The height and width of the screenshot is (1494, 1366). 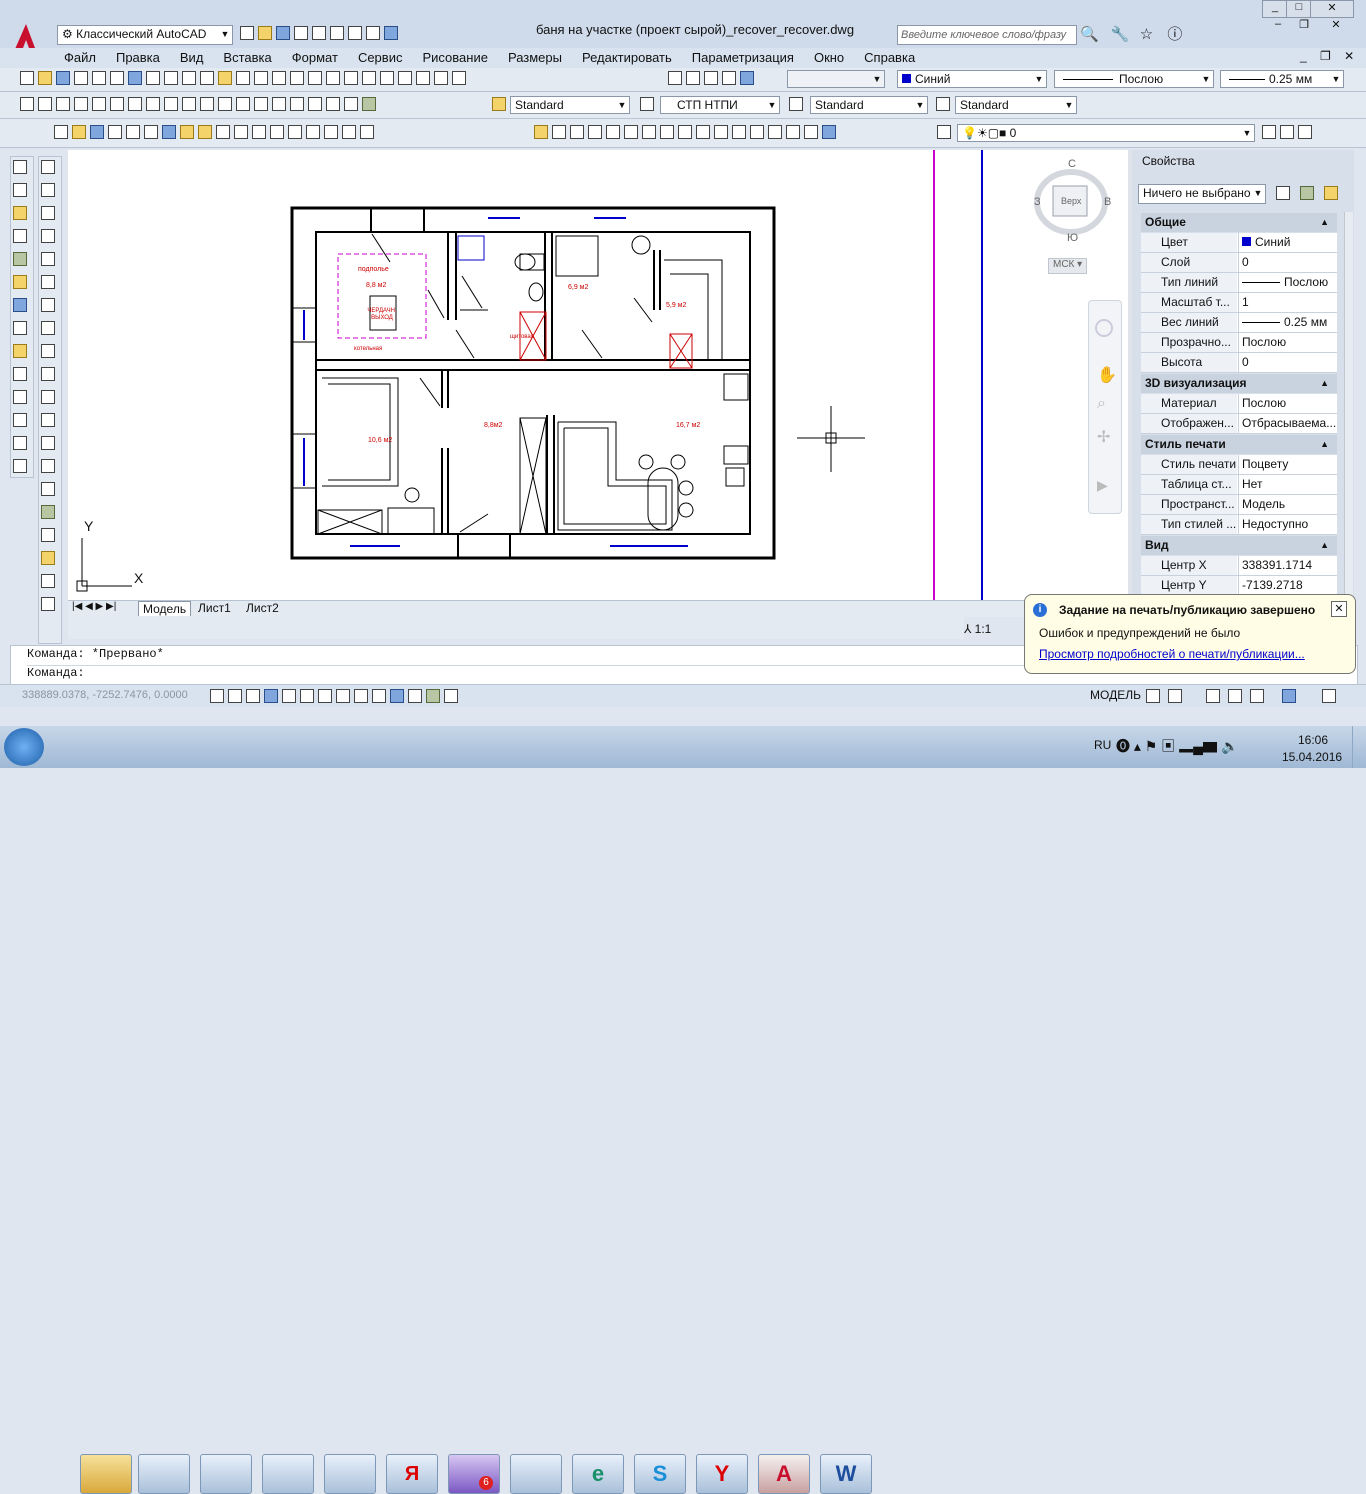 What do you see at coordinates (63, 104) in the screenshot?
I see `polyline-icon` at bounding box center [63, 104].